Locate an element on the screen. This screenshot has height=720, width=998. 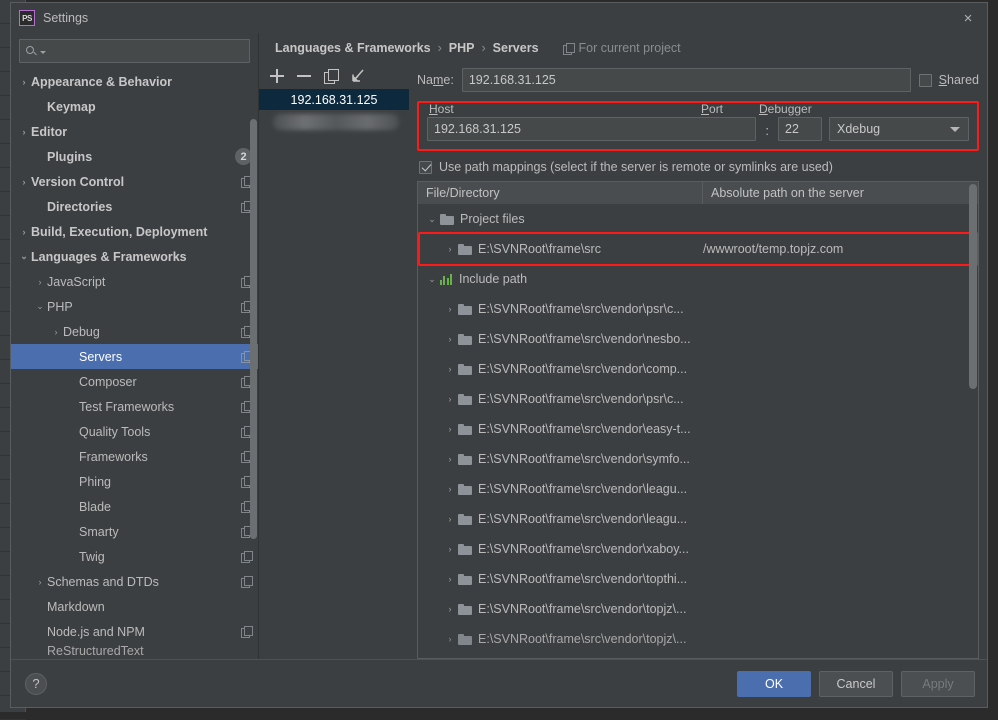
sidebar-item-version-control: › Version Control is located at coordinates (134, 181).